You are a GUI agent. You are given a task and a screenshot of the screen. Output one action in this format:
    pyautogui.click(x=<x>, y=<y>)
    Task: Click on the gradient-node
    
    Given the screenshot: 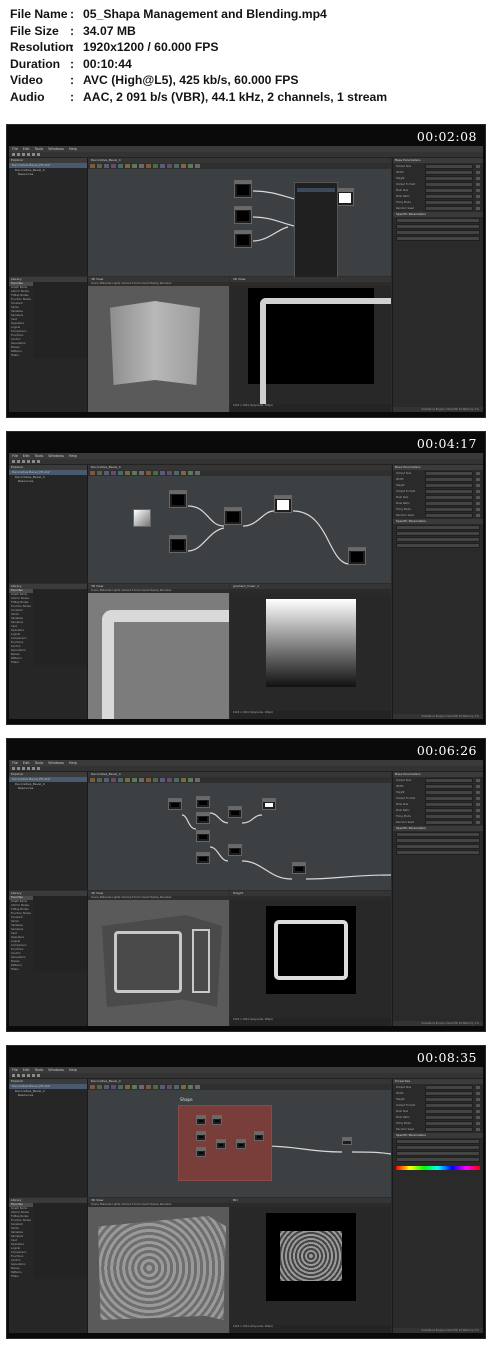 What is the action you would take?
    pyautogui.click(x=142, y=518)
    